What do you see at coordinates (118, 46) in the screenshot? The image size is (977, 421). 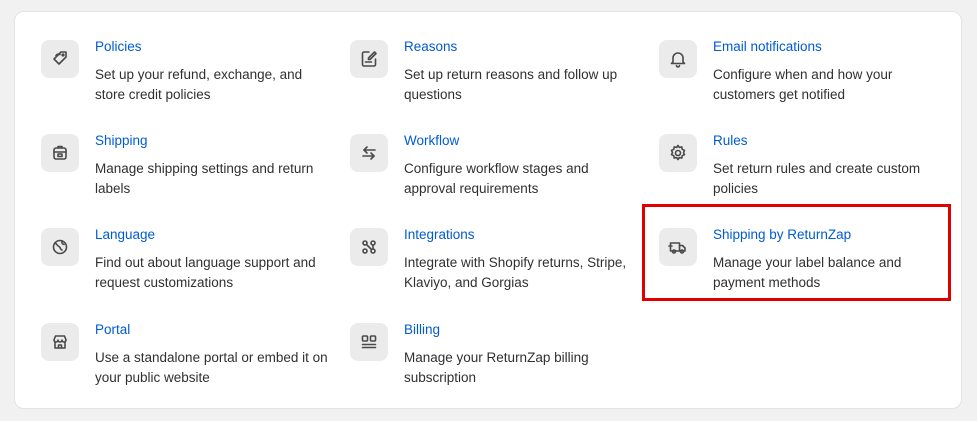 I see `settings-item-title: Policies` at bounding box center [118, 46].